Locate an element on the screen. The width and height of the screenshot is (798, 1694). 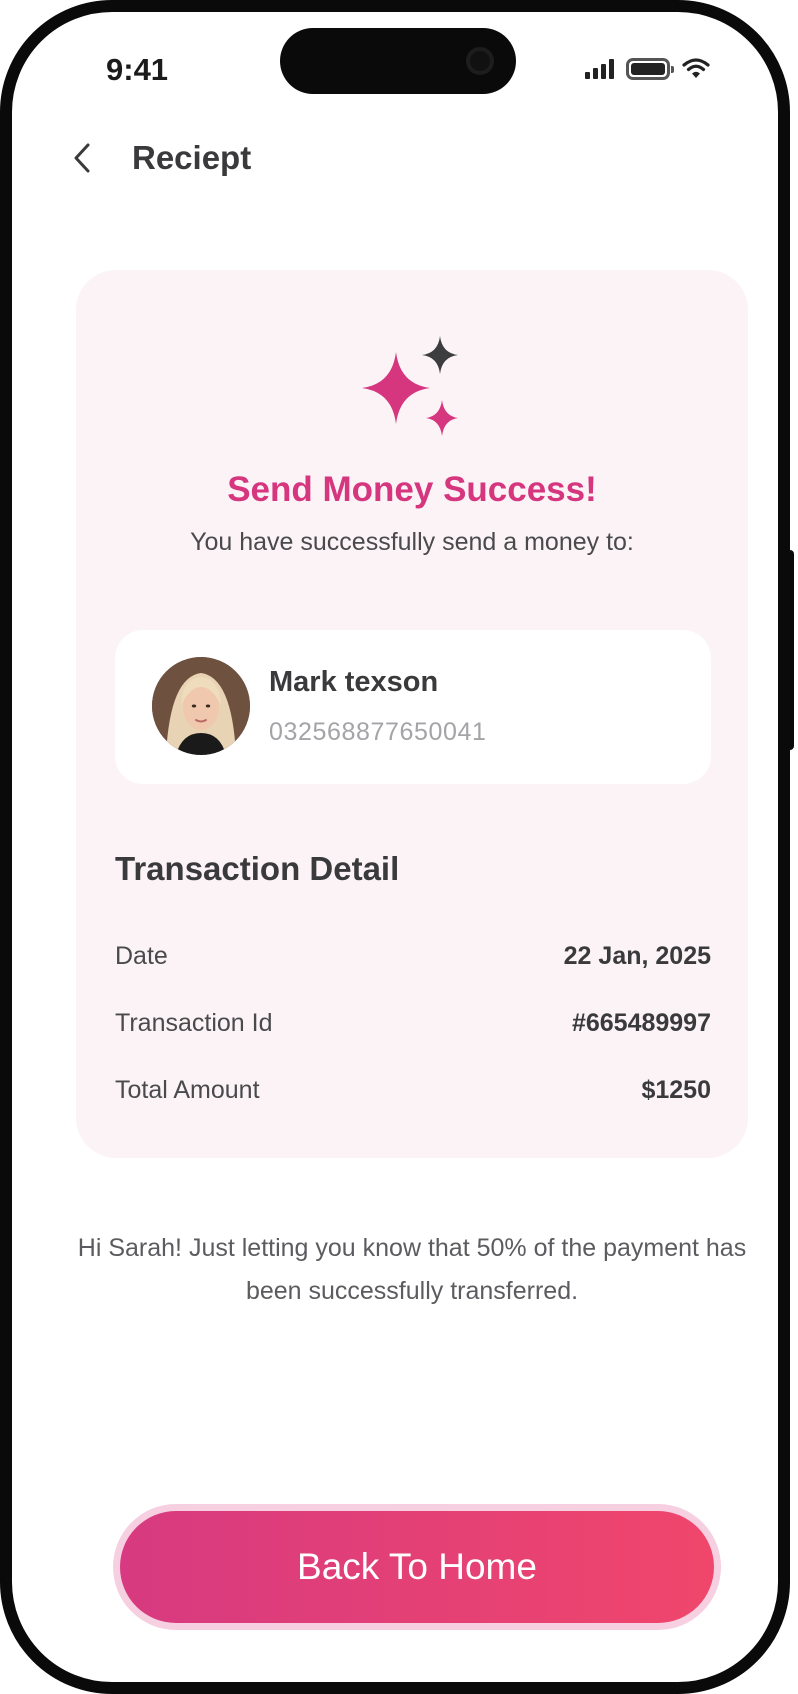
sparkle-icon is located at coordinates (410, 386).